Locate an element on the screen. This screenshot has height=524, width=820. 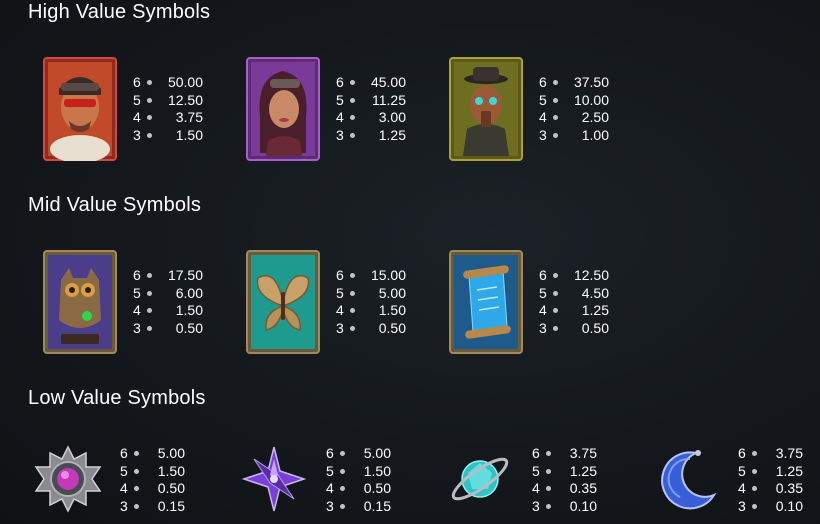
mechanical-owl-icon is located at coordinates (80, 302).